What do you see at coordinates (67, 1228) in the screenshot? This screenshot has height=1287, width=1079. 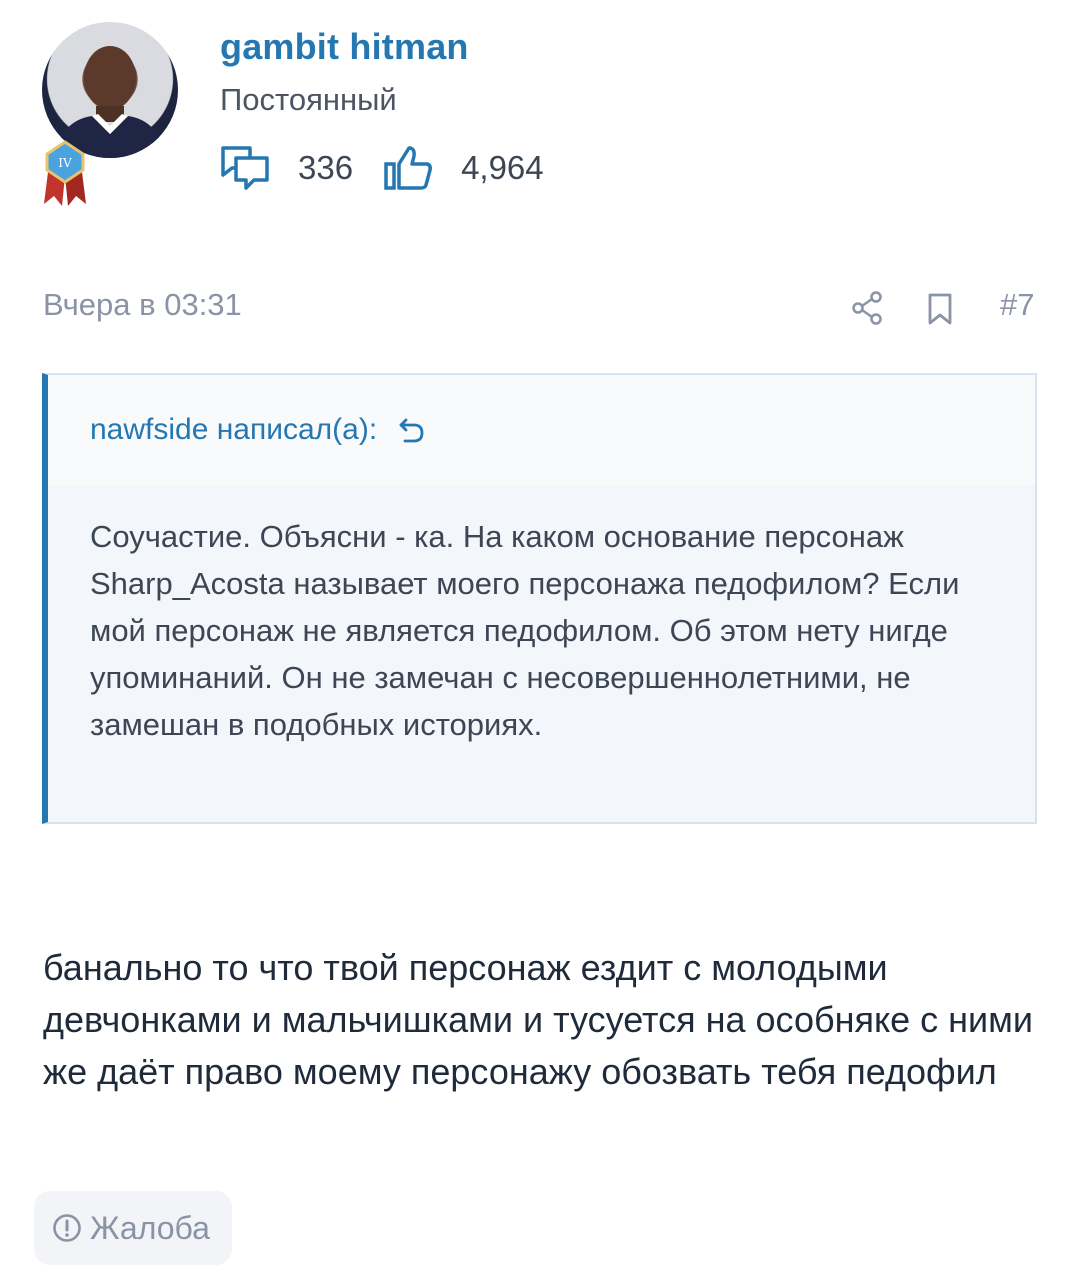 I see `exclamation-circle-icon` at bounding box center [67, 1228].